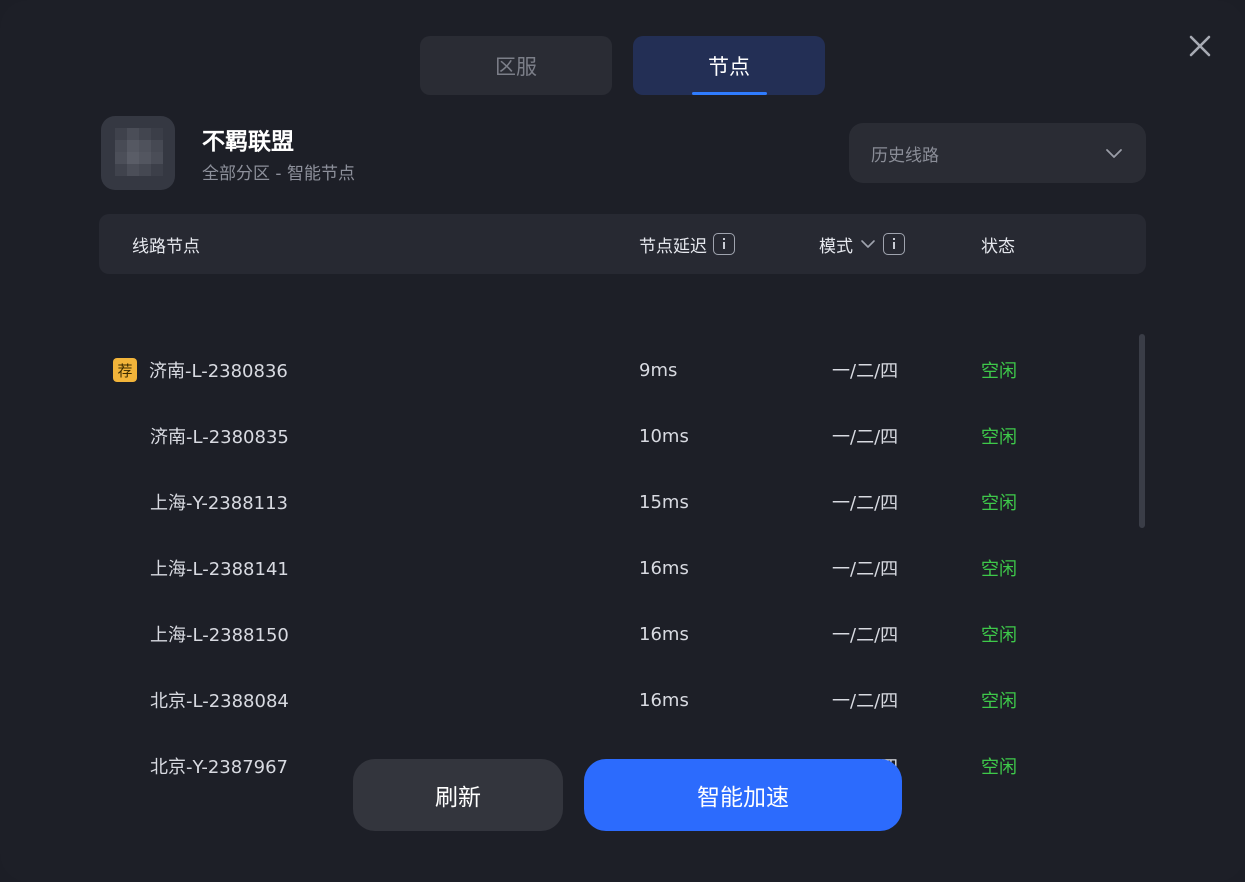 The image size is (1245, 882). Describe the element at coordinates (219, 635) in the screenshot. I see `node-name: 上海-L-2388150` at that location.